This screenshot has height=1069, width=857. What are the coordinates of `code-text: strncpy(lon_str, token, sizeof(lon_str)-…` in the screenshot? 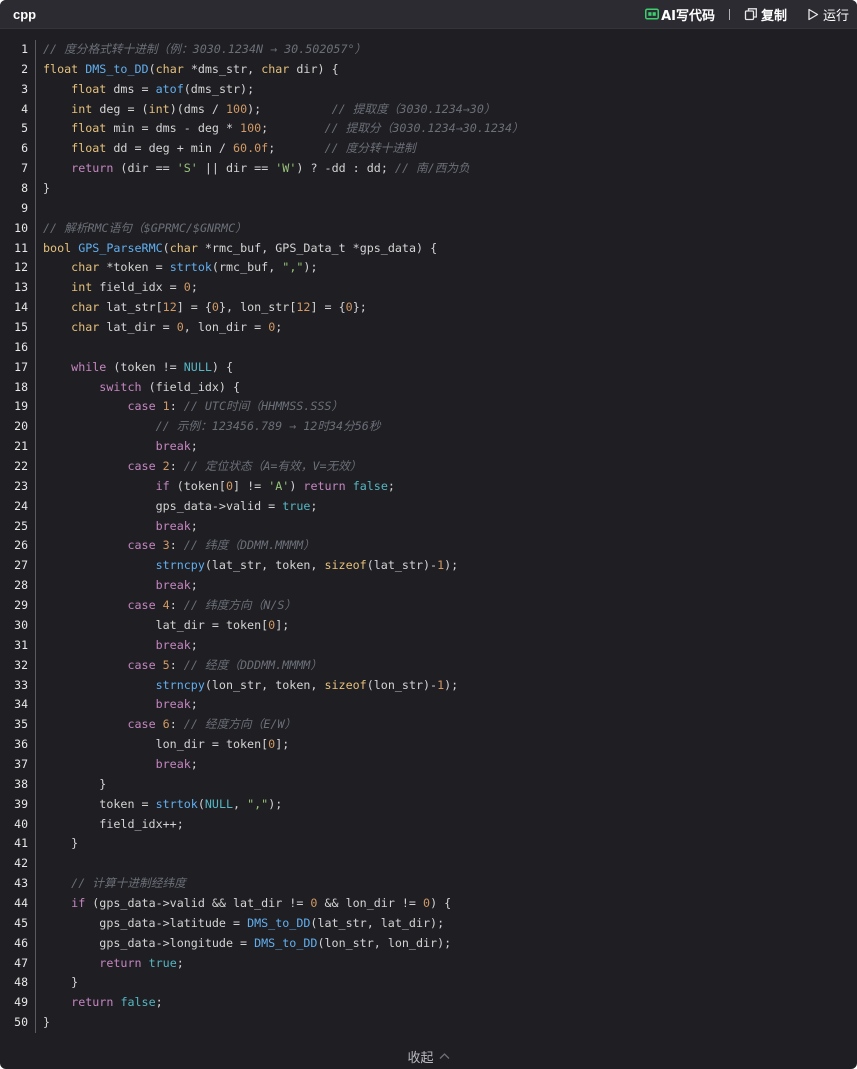 It's located at (251, 686).